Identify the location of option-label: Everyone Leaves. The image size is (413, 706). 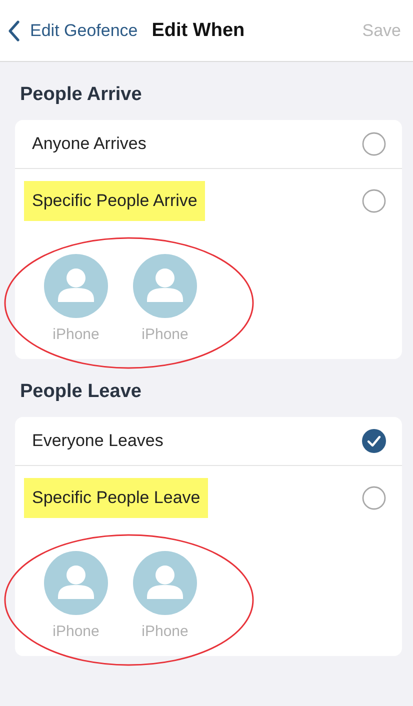
(98, 441).